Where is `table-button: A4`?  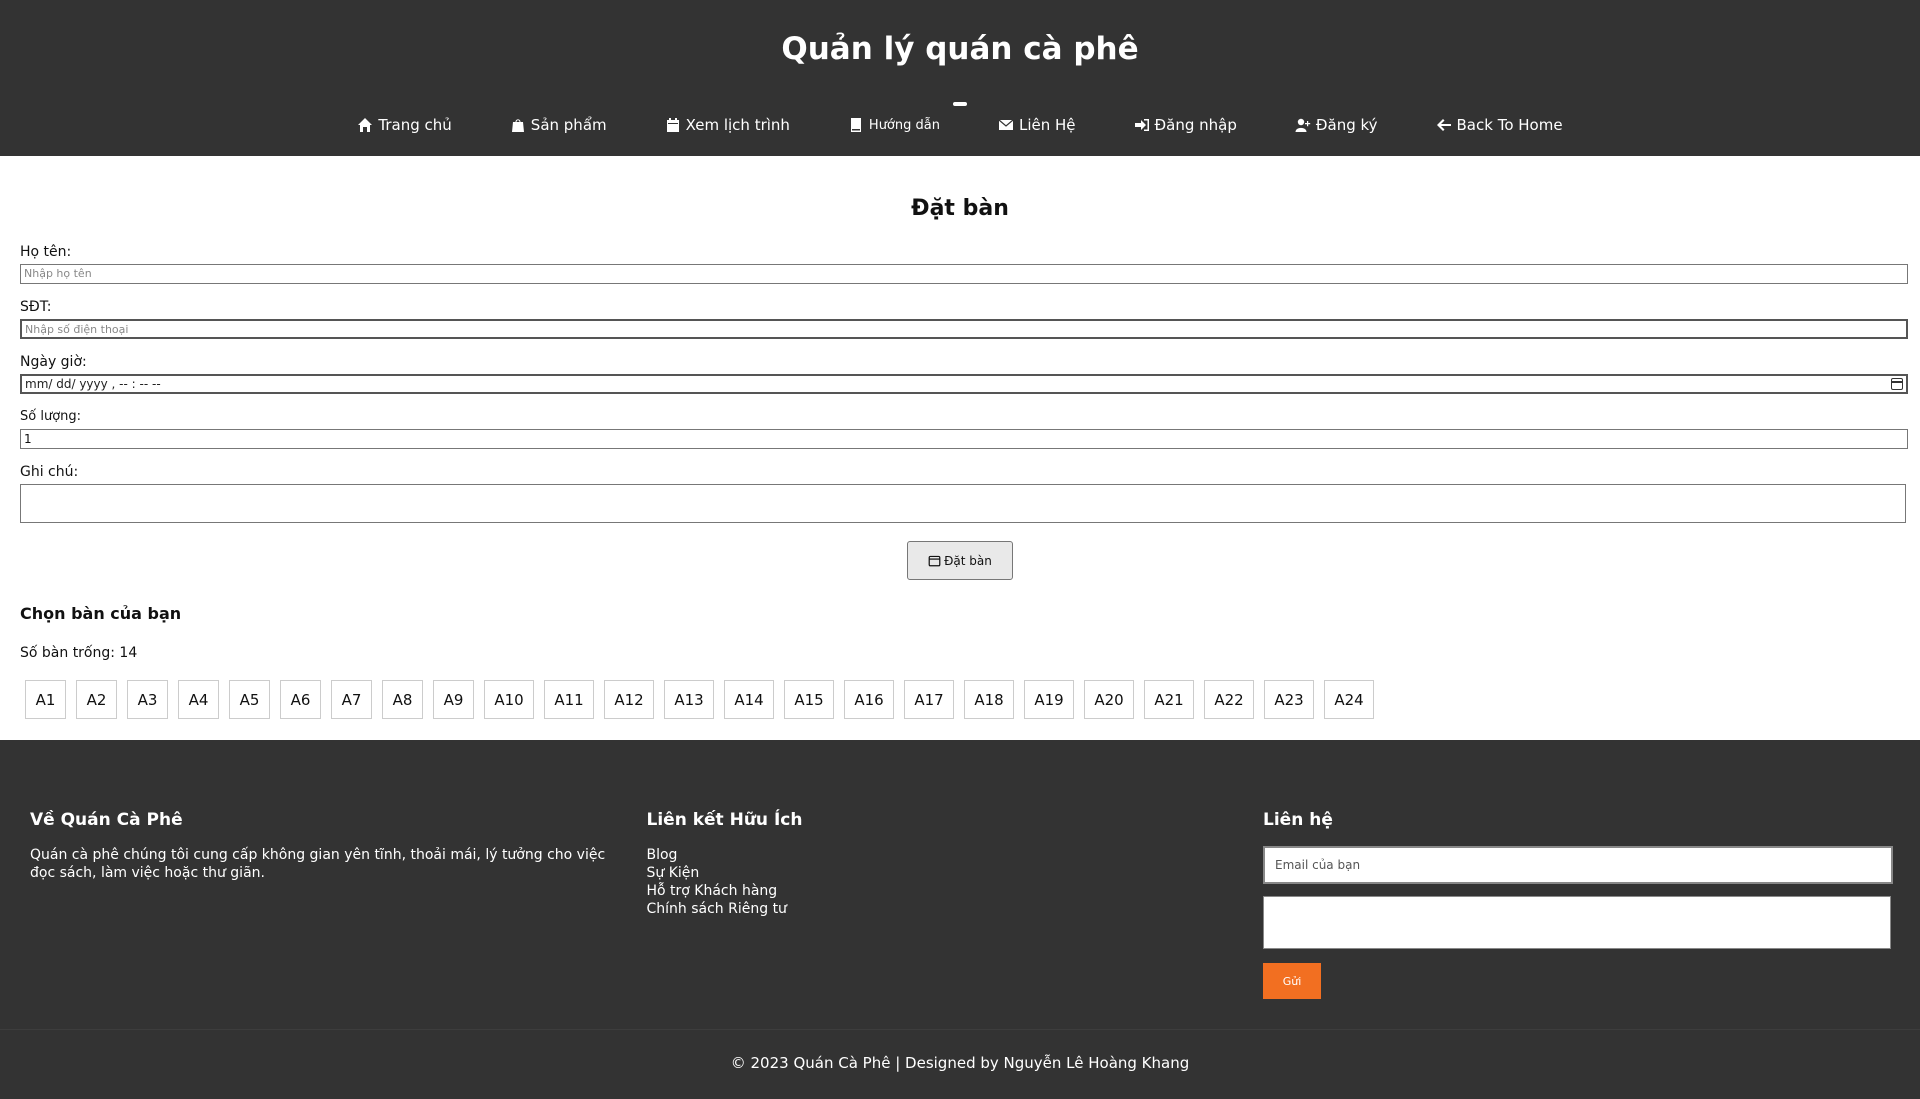
table-button: A4 is located at coordinates (198, 699).